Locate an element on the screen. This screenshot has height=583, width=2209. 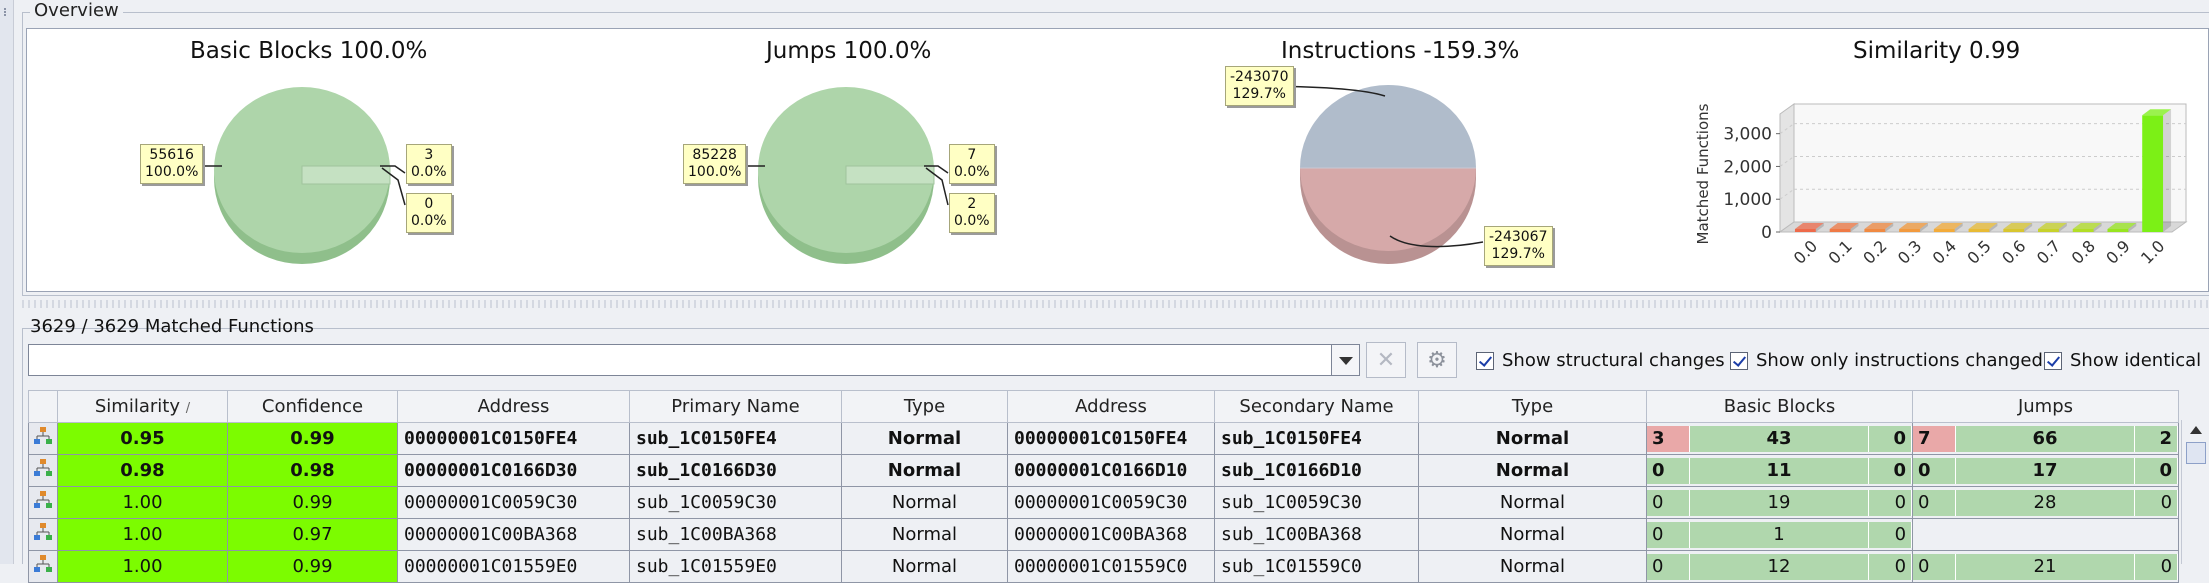
scroll-up-arrow-icon is located at coordinates (2196, 430).